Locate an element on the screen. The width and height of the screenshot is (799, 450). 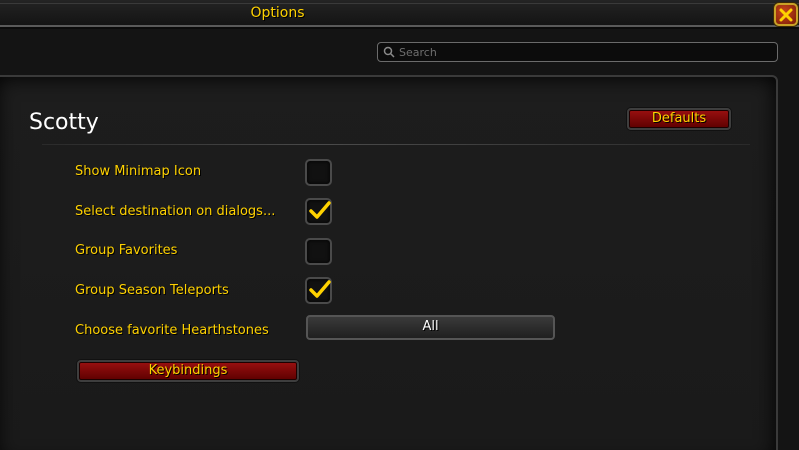
search-field is located at coordinates (577, 52).